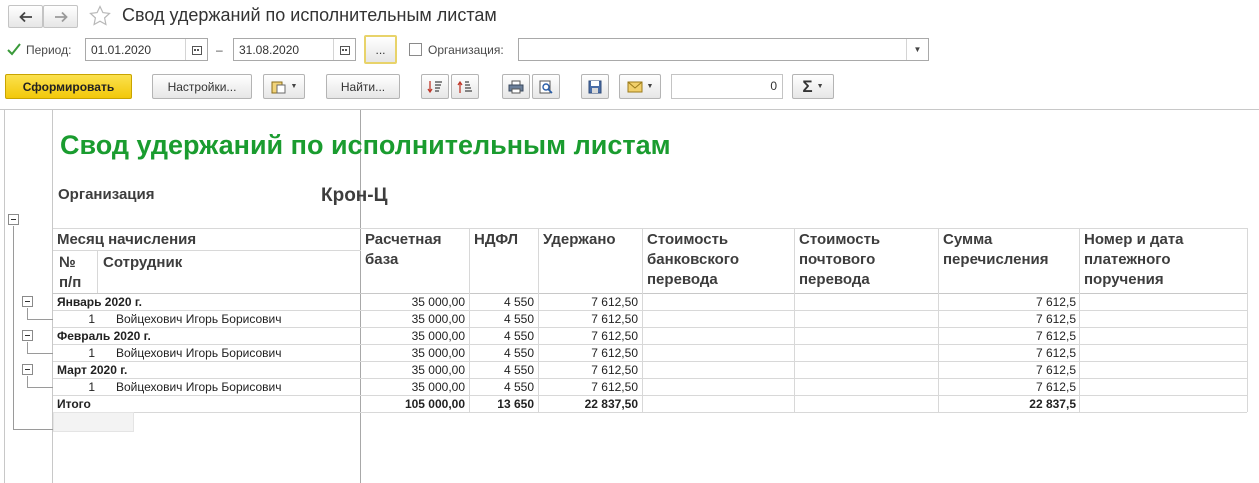 This screenshot has width=1259, height=483. Describe the element at coordinates (91, 387) in the screenshot. I see `cell-number: 1` at that location.